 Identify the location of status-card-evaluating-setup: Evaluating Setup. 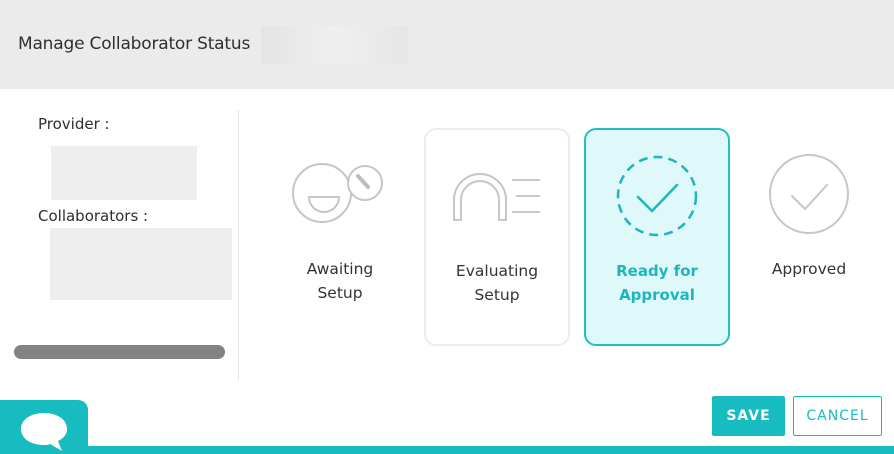
(497, 237).